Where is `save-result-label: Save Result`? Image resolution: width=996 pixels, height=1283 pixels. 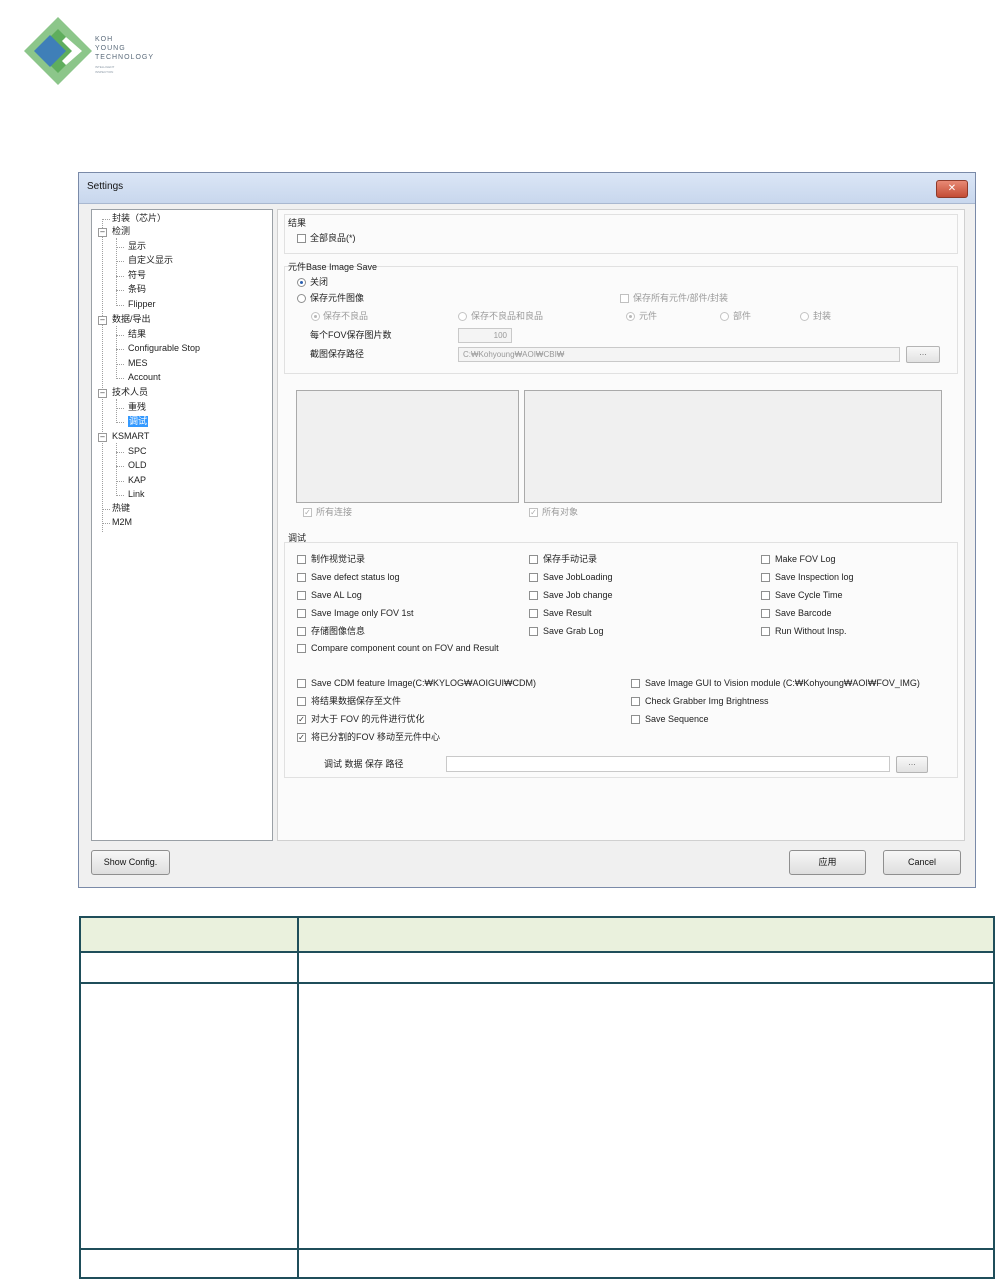
save-result-label: Save Result is located at coordinates (567, 613).